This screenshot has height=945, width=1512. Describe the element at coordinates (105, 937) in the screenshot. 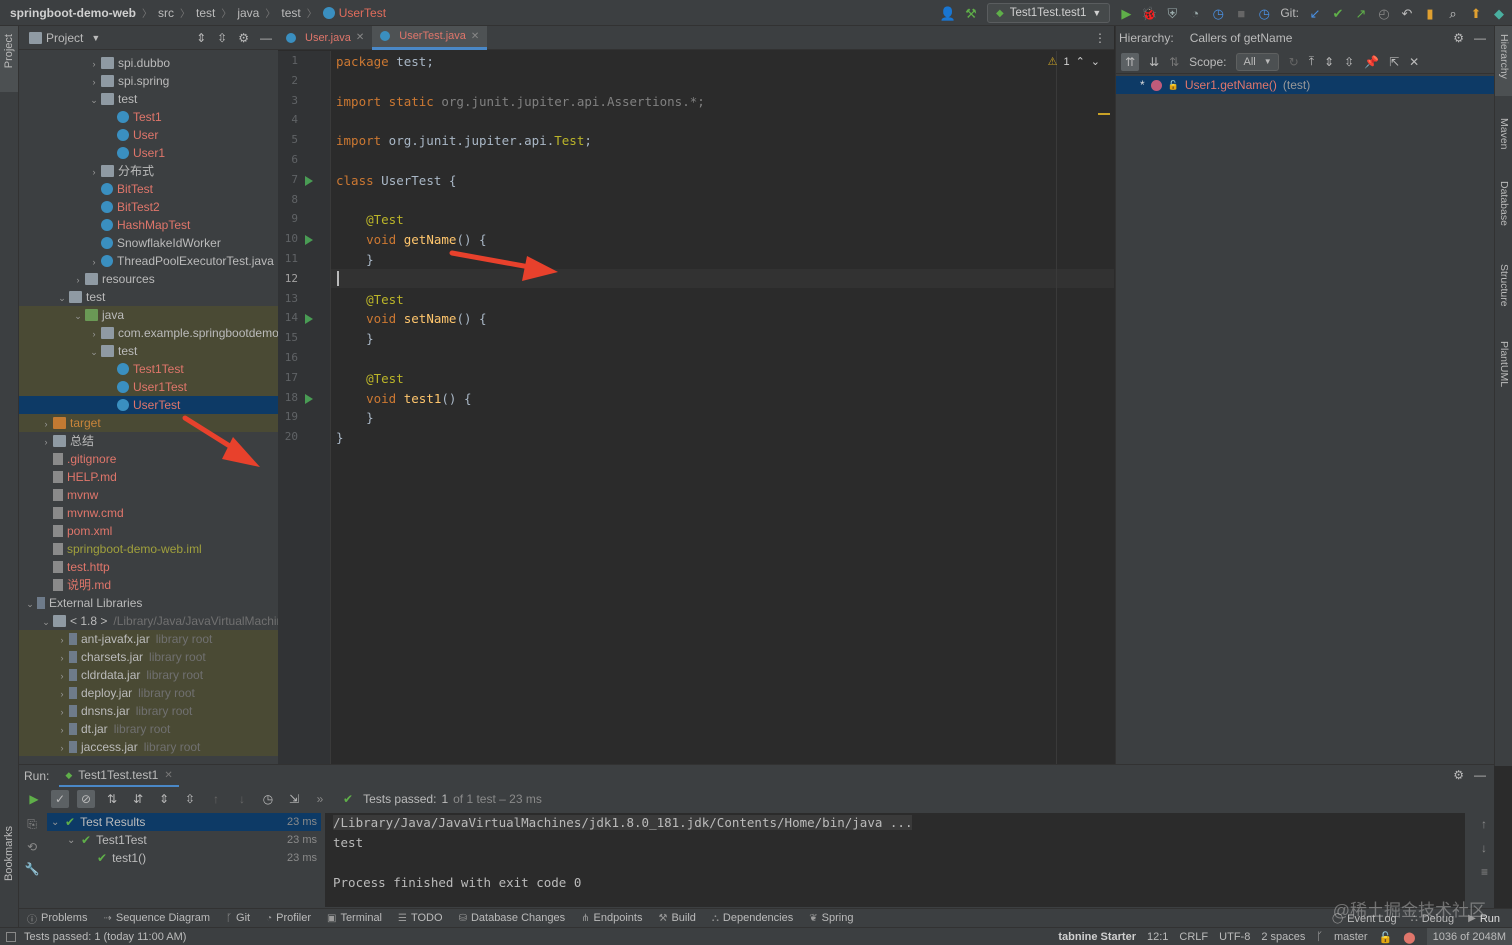

I see `status-message: Tests passed: 1 (today 11:00 AM)` at that location.